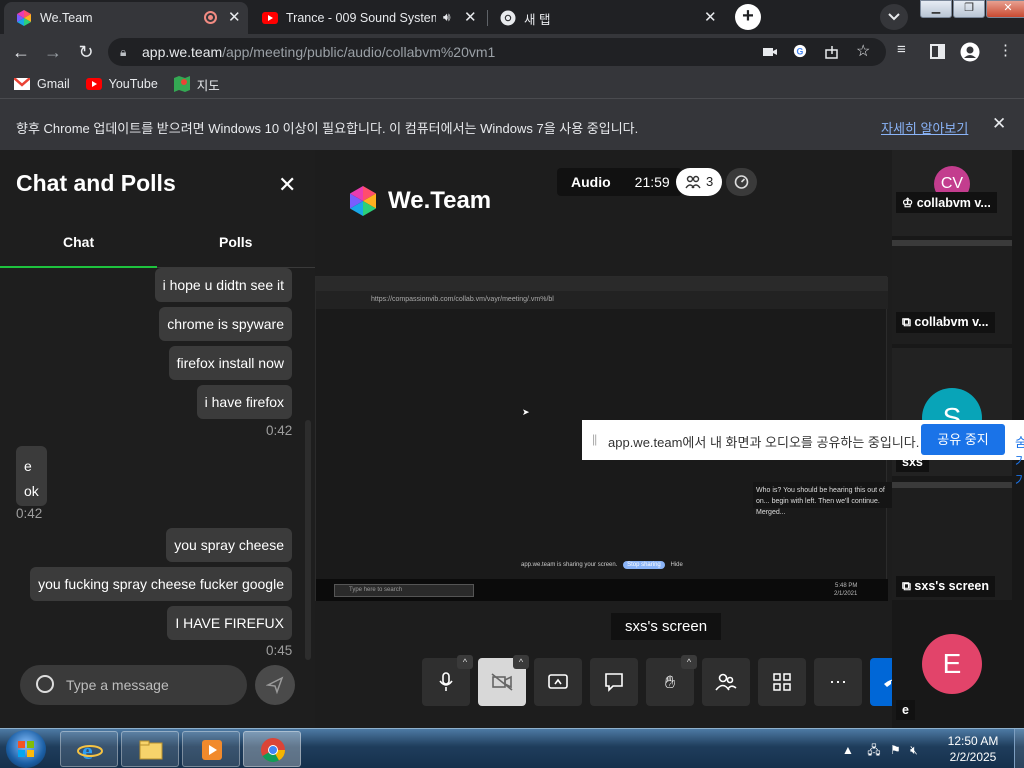 The width and height of the screenshot is (1024, 768). I want to click on forward-button: →, so click(53, 52).